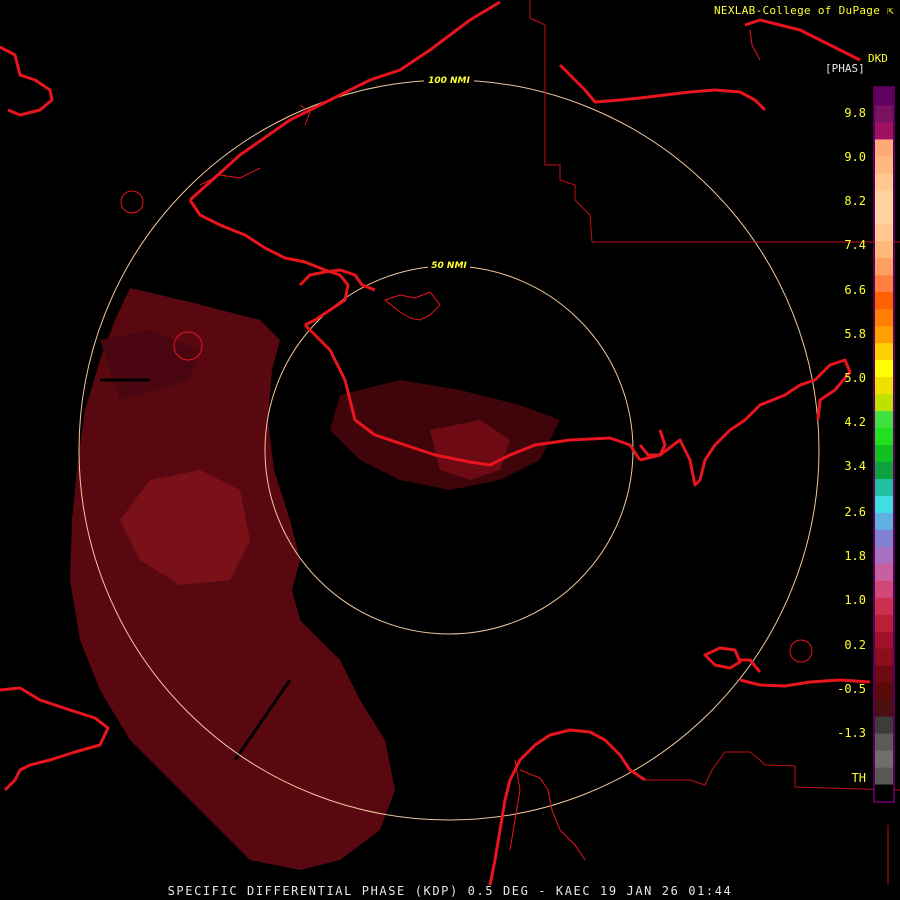 The image size is (900, 900). I want to click on legend-color-bars, so click(884, 445).